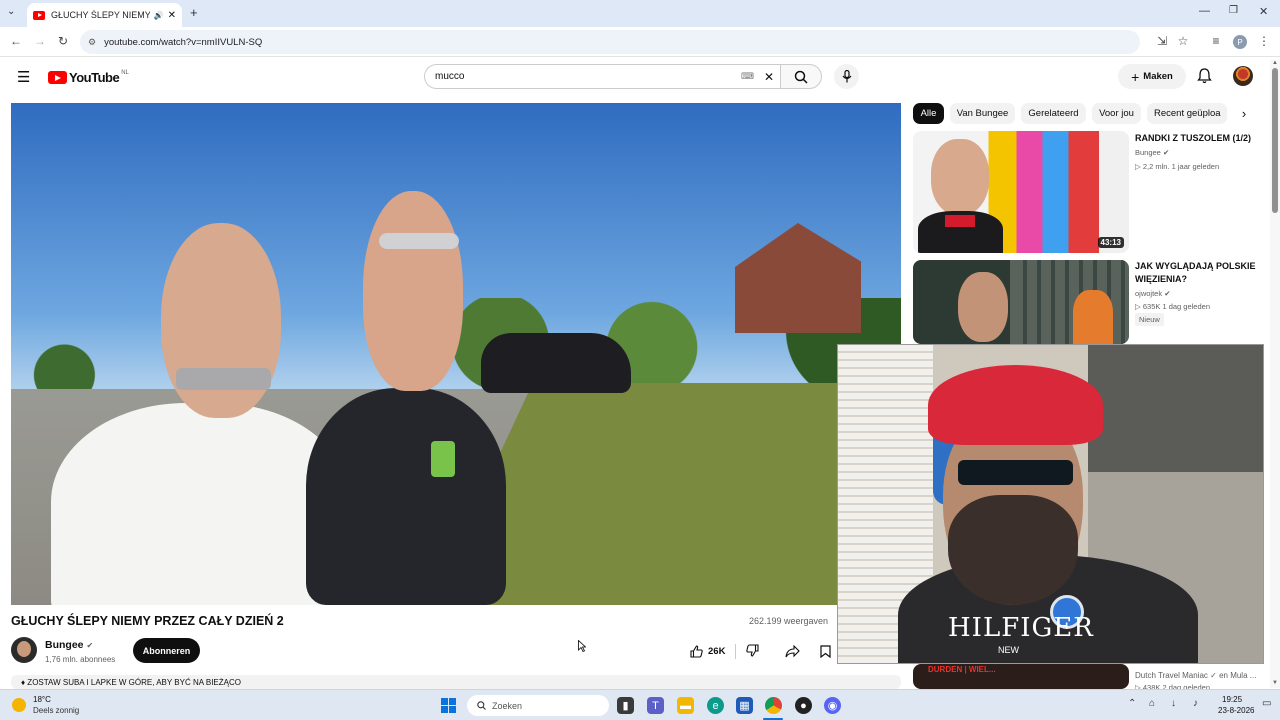 The height and width of the screenshot is (720, 1280). What do you see at coordinates (825, 651) in the screenshot?
I see `save-button` at bounding box center [825, 651].